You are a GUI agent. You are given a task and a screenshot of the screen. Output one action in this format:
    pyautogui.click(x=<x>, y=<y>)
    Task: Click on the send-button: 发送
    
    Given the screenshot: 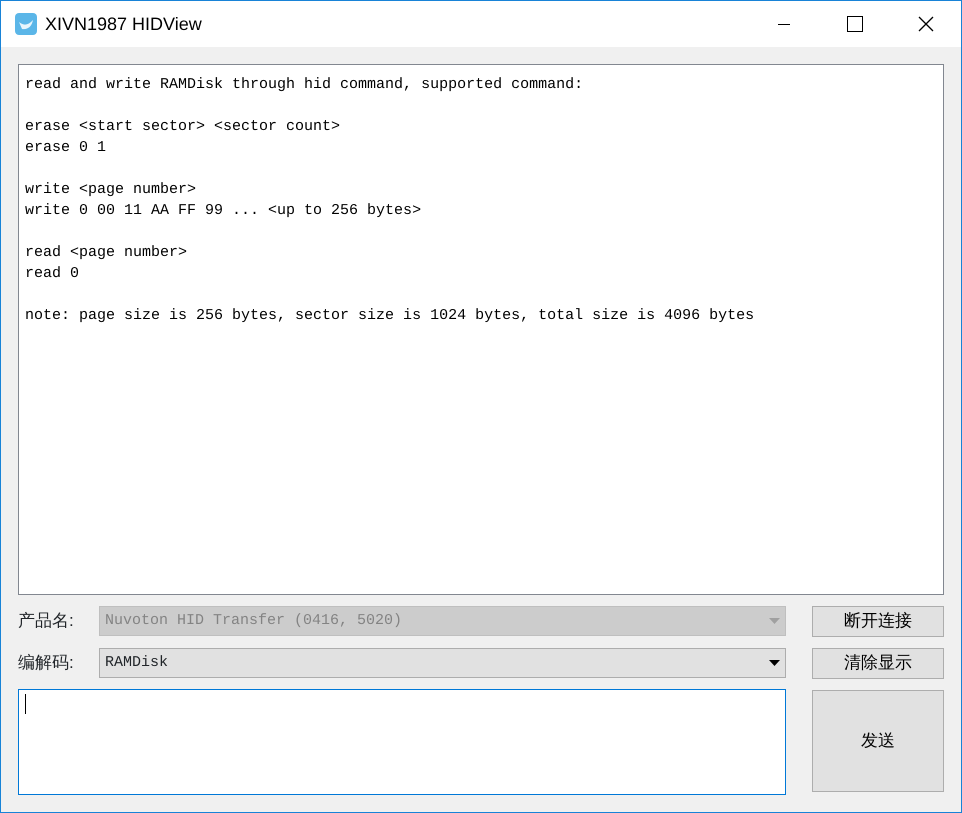 What is the action you would take?
    pyautogui.click(x=878, y=741)
    